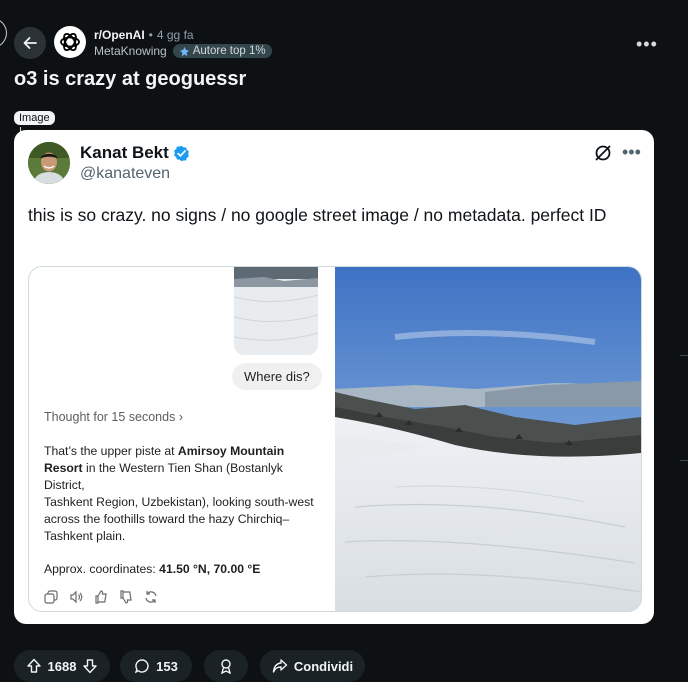 The image size is (688, 682). What do you see at coordinates (34, 666) in the screenshot?
I see `upvote-icon` at bounding box center [34, 666].